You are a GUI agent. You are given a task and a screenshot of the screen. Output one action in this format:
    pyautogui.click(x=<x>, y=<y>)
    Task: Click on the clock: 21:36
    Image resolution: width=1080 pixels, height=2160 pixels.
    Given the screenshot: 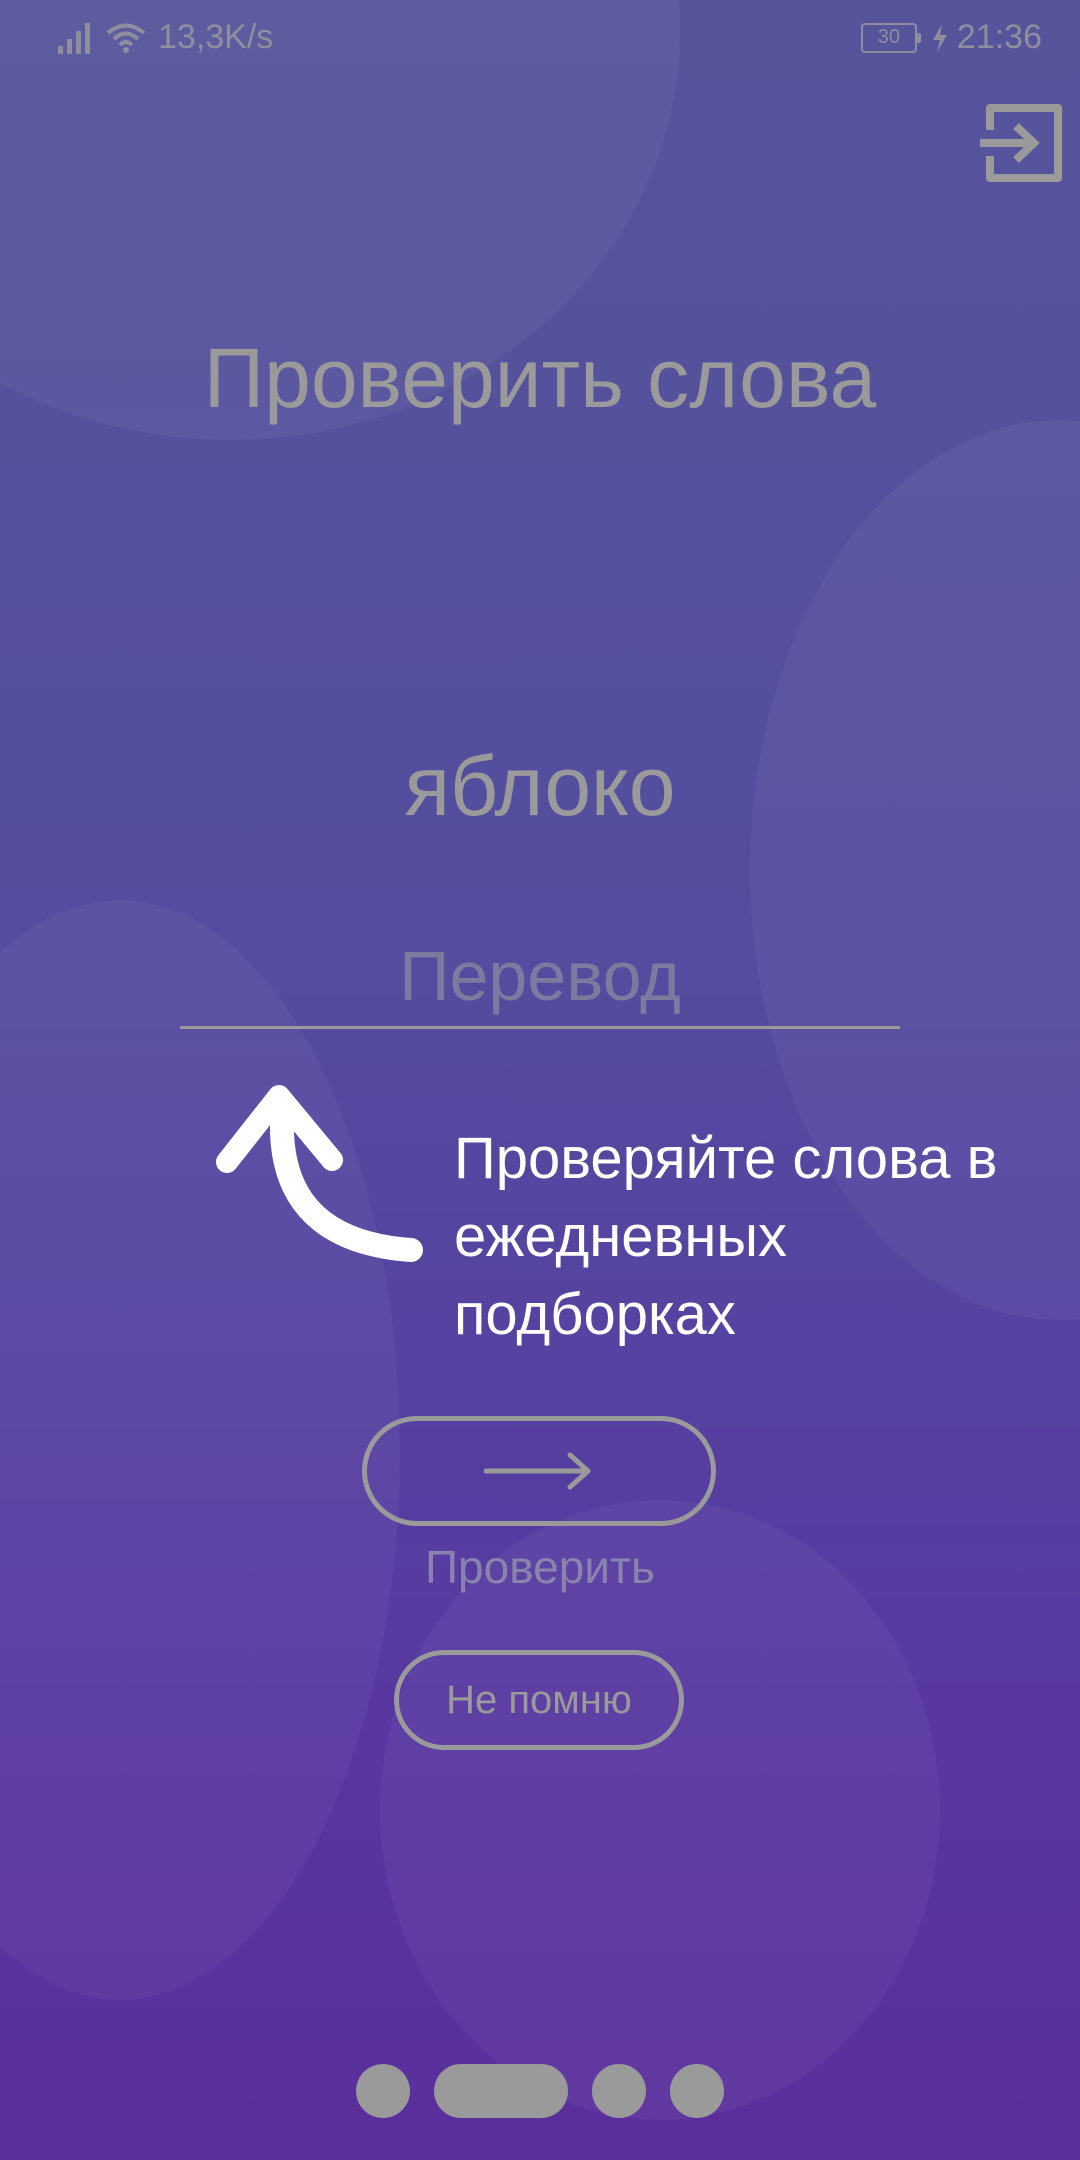 What is the action you would take?
    pyautogui.click(x=999, y=37)
    